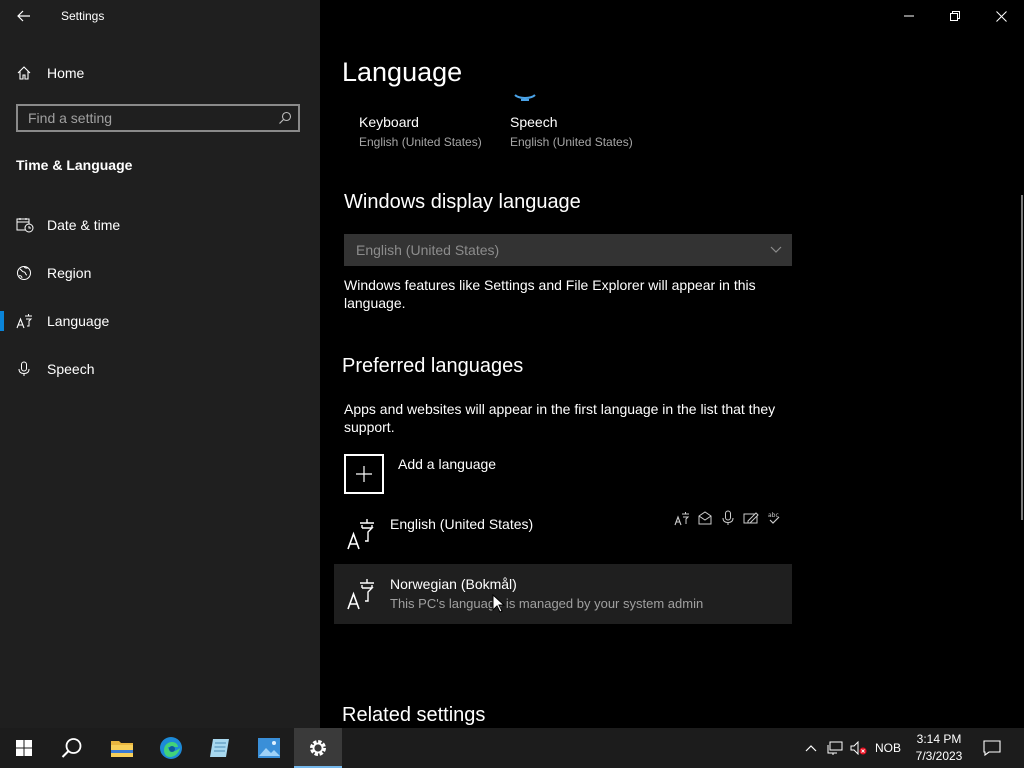  I want to click on tile-title: Keyboard, so click(389, 122).